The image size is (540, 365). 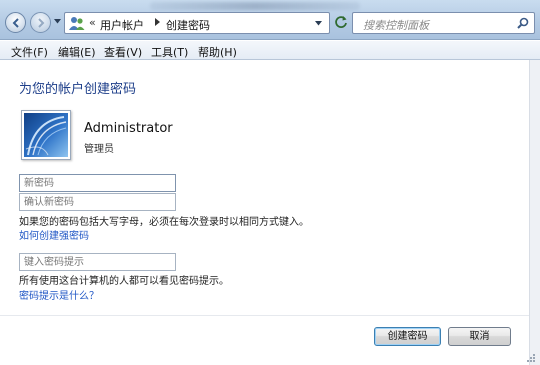 What do you see at coordinates (77, 23) in the screenshot?
I see `control-panel-users-icon` at bounding box center [77, 23].